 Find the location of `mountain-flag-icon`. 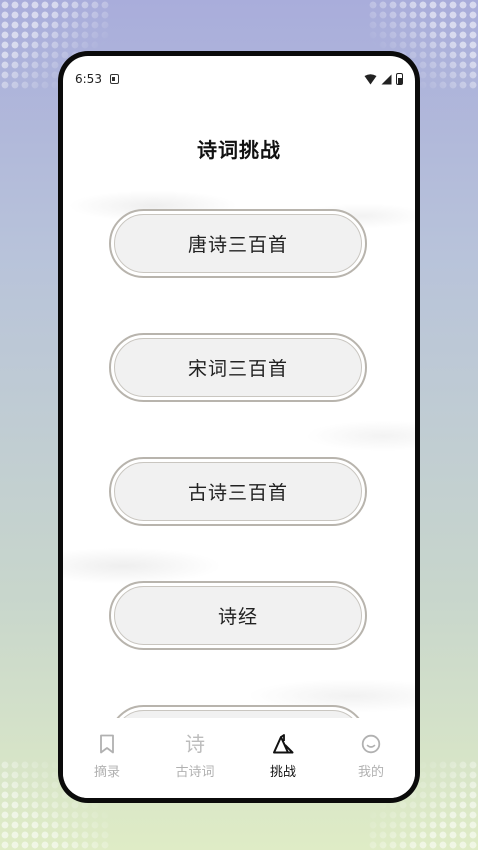

mountain-flag-icon is located at coordinates (283, 744).